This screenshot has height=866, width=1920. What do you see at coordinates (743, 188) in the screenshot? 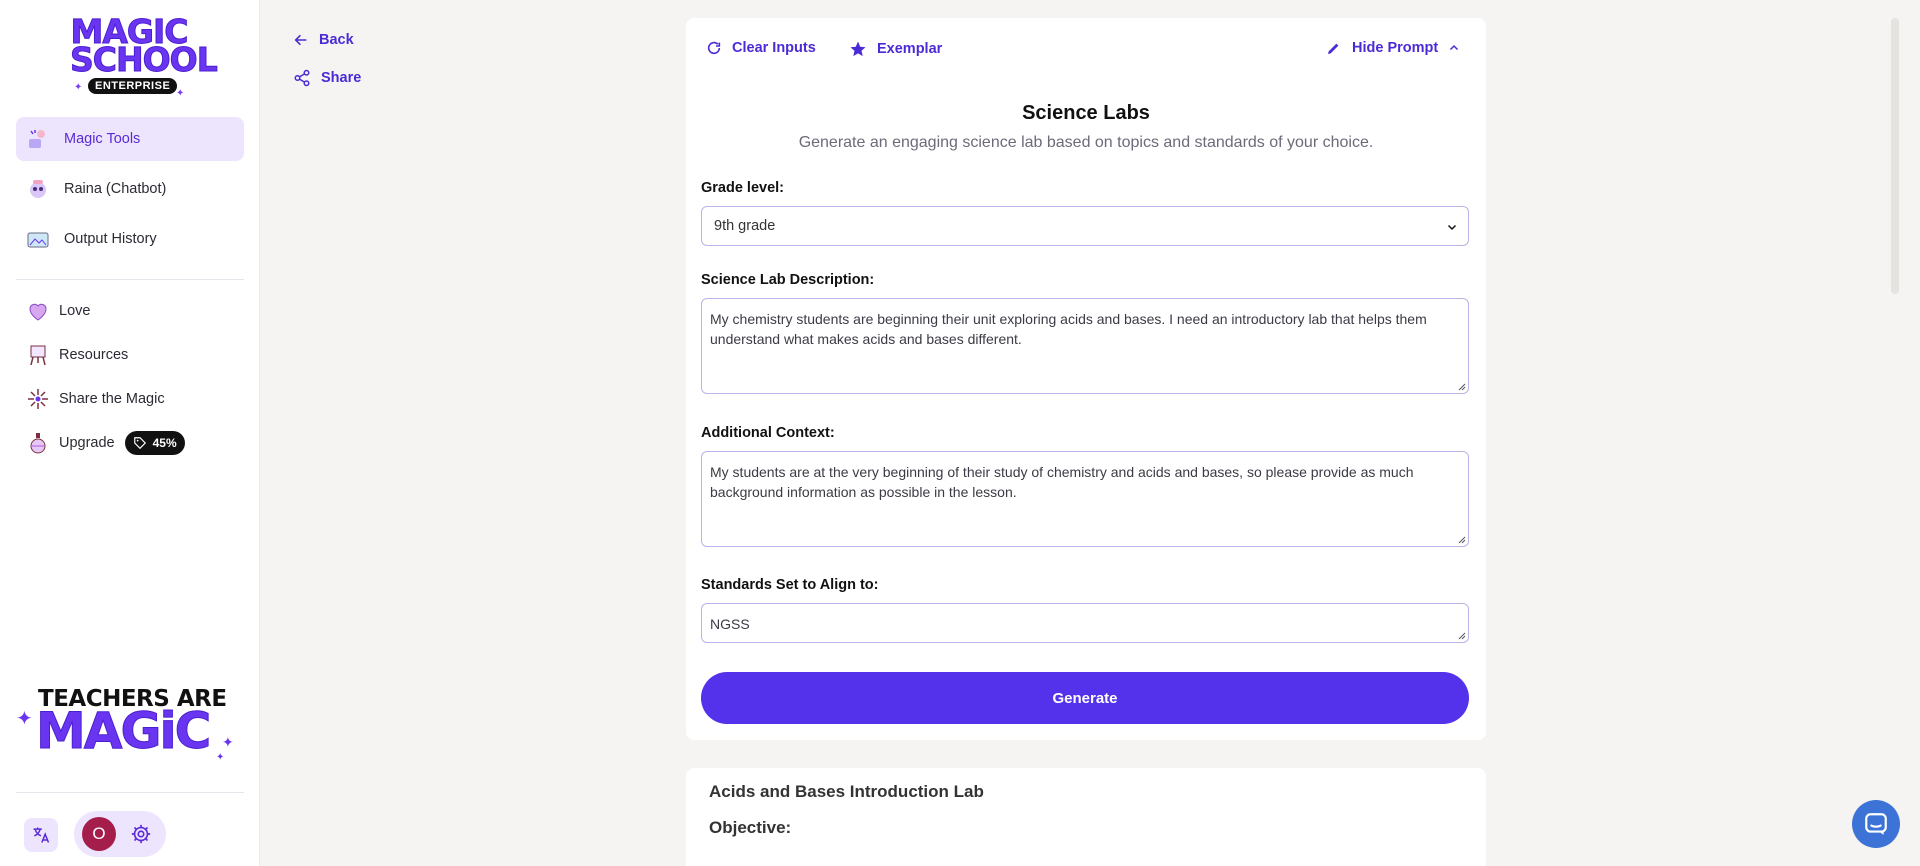
I see `grade-level-label: Grade level:` at bounding box center [743, 188].